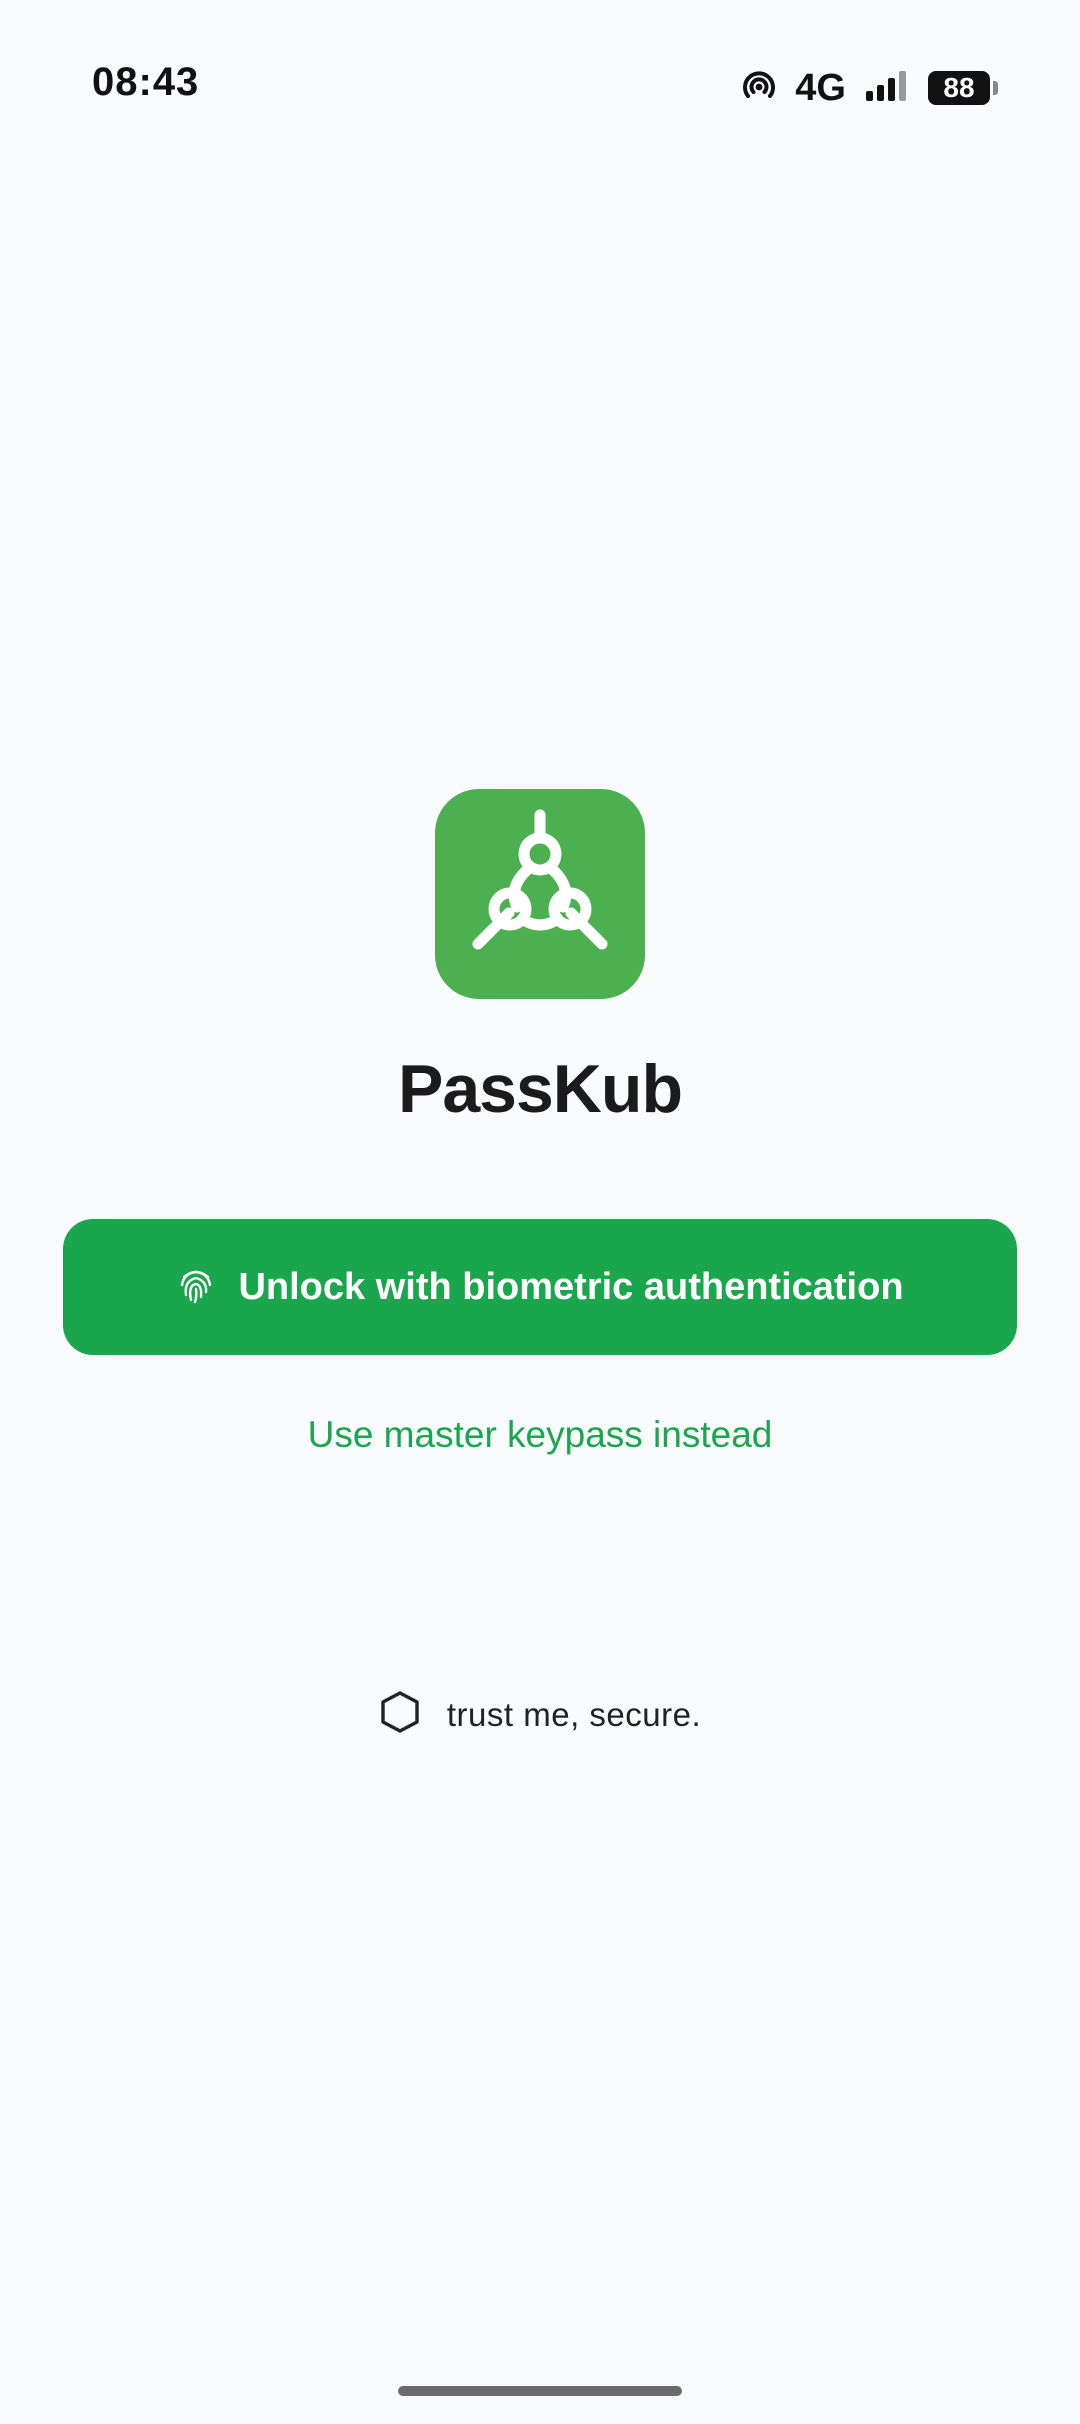 The width and height of the screenshot is (1080, 2424). Describe the element at coordinates (540, 88) in the screenshot. I see `status-bar: 08:43 4G 88` at that location.